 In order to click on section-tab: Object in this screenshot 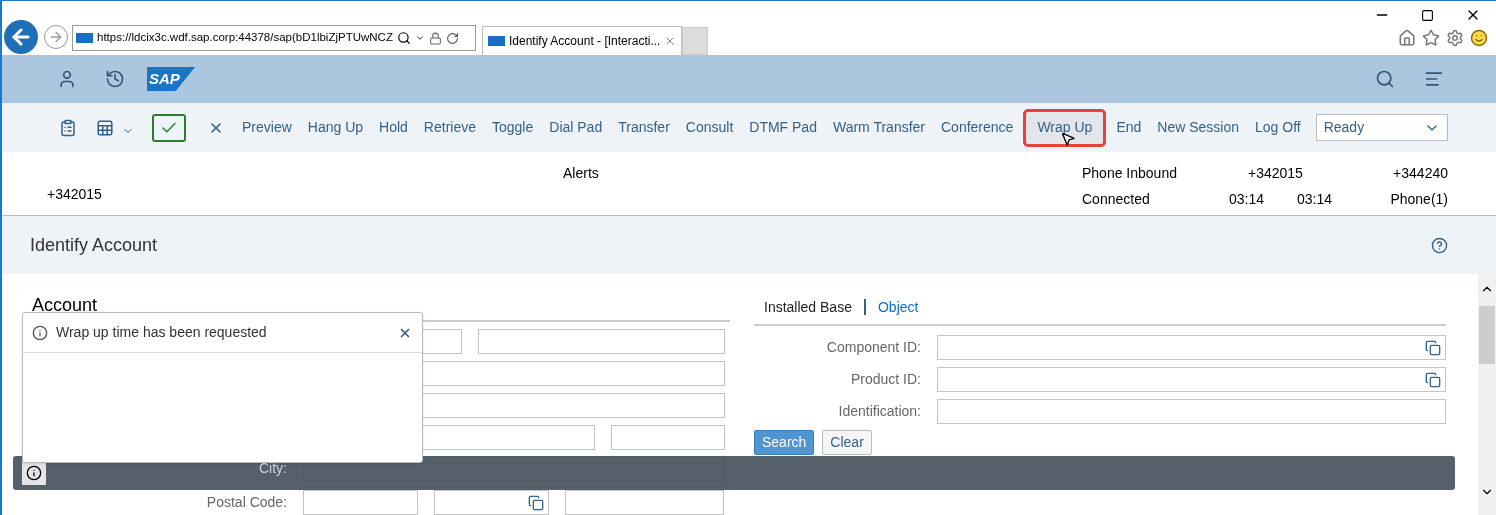, I will do `click(898, 307)`.